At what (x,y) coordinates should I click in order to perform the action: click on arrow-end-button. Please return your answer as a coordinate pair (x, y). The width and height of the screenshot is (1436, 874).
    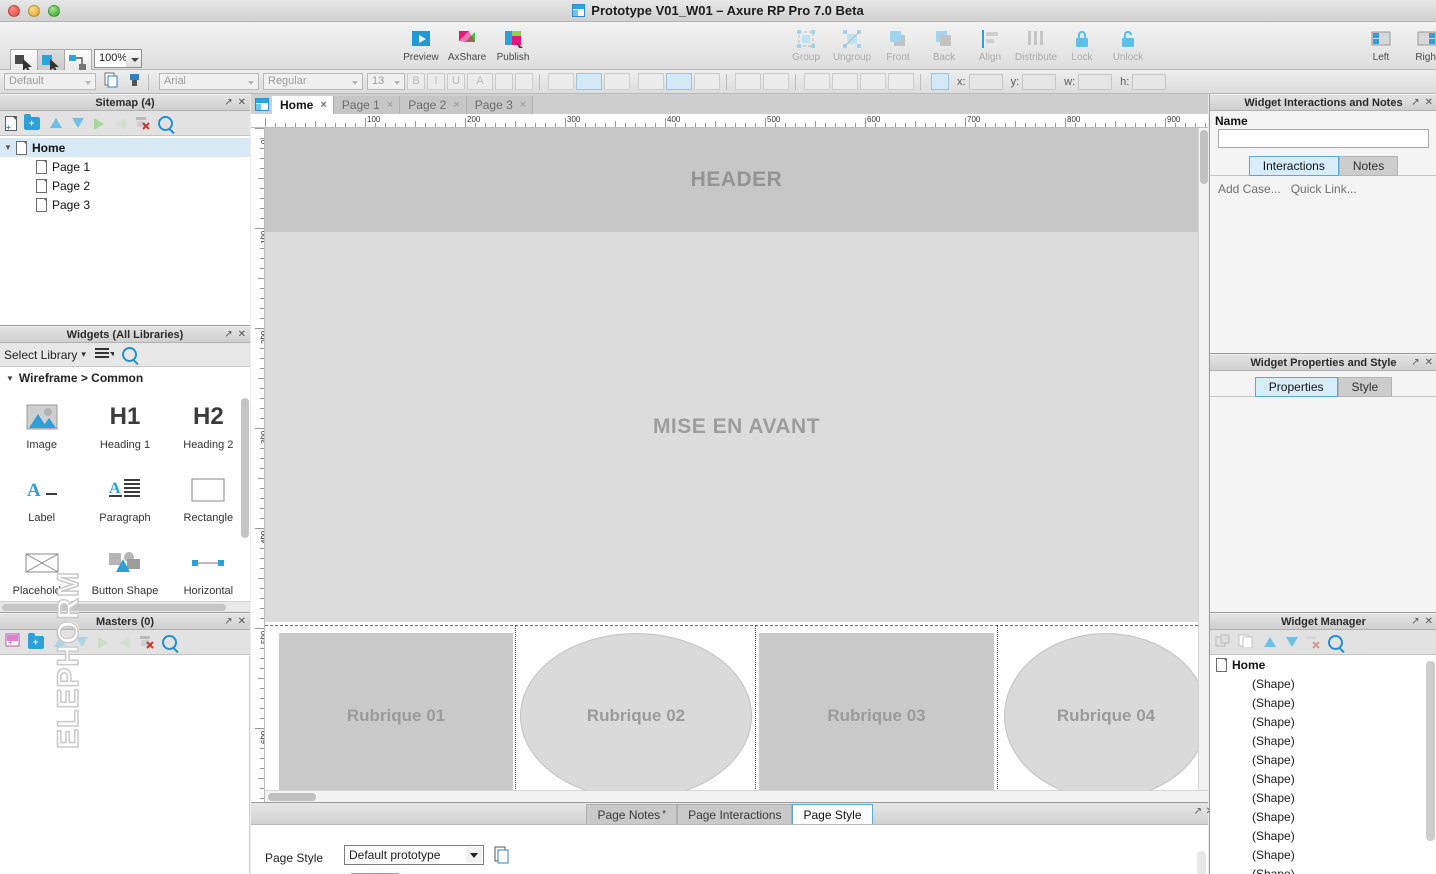
    Looking at the image, I should click on (901, 81).